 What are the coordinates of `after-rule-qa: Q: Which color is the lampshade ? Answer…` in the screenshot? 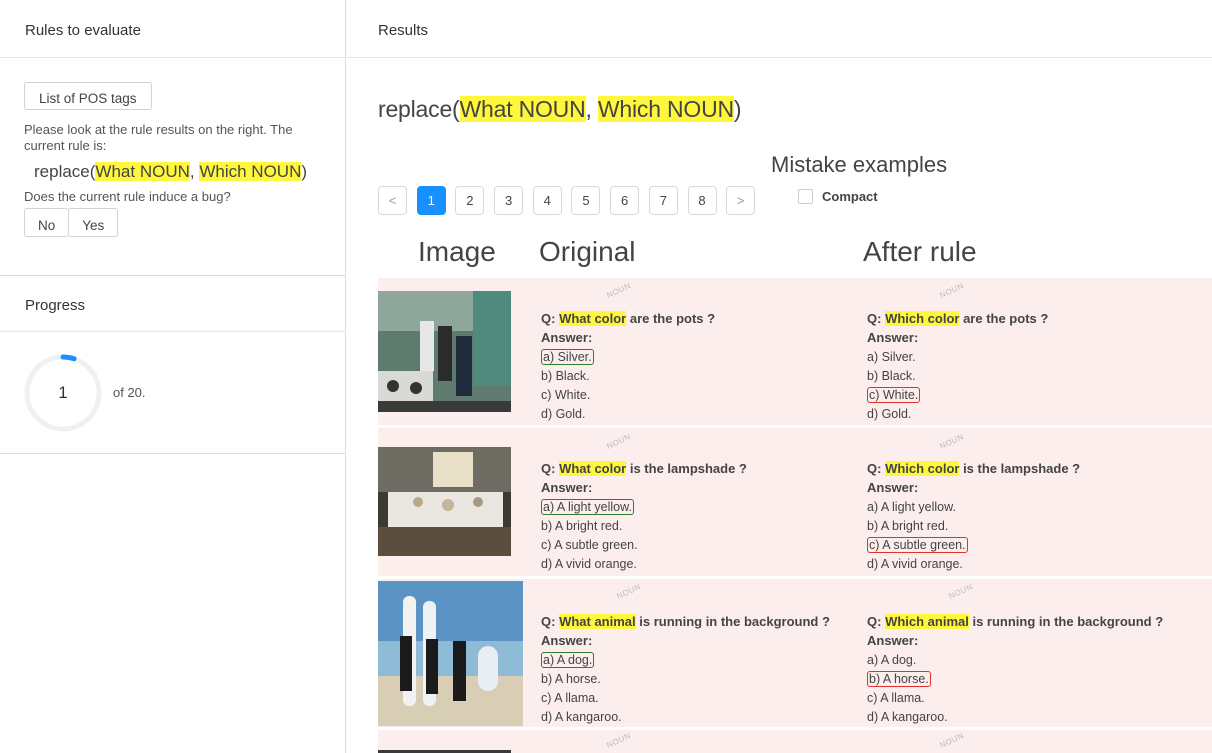 It's located at (973, 517).